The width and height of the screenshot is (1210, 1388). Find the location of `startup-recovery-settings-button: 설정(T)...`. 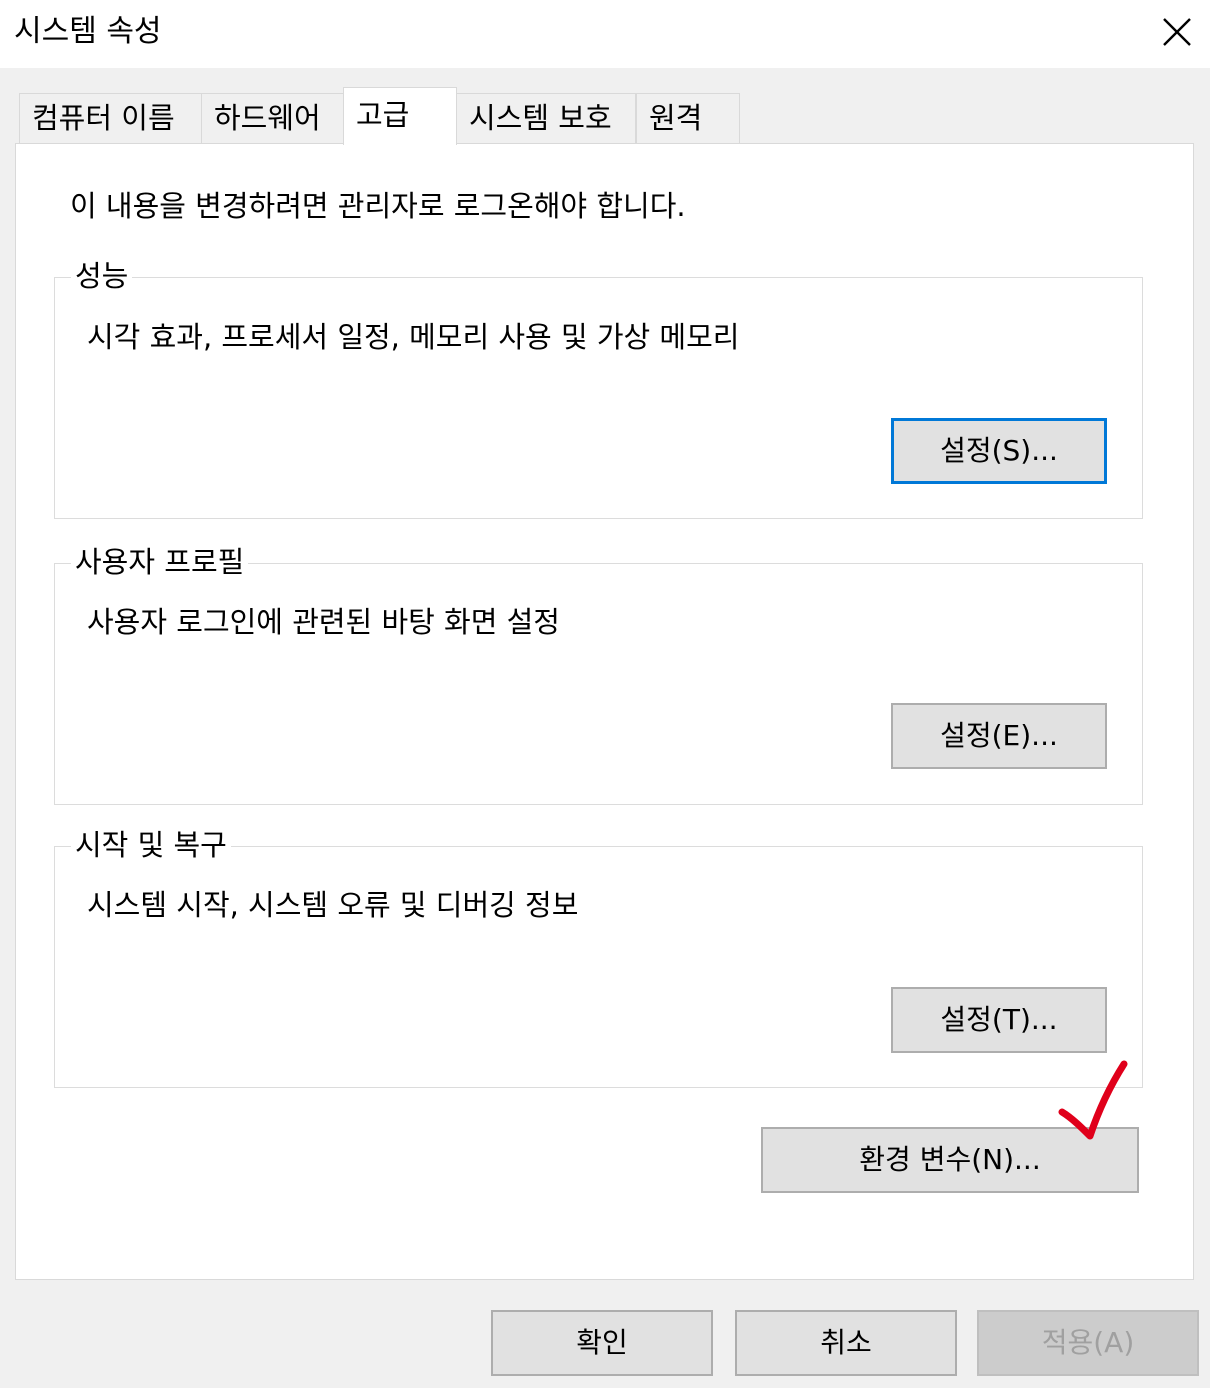

startup-recovery-settings-button: 설정(T)... is located at coordinates (999, 1020).